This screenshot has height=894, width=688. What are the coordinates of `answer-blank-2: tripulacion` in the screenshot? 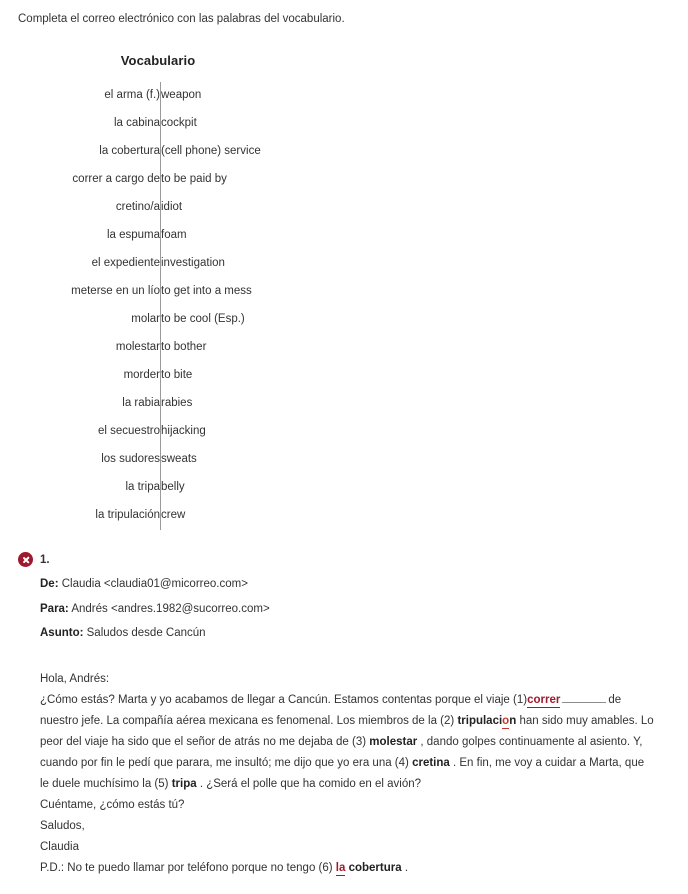 It's located at (487, 721).